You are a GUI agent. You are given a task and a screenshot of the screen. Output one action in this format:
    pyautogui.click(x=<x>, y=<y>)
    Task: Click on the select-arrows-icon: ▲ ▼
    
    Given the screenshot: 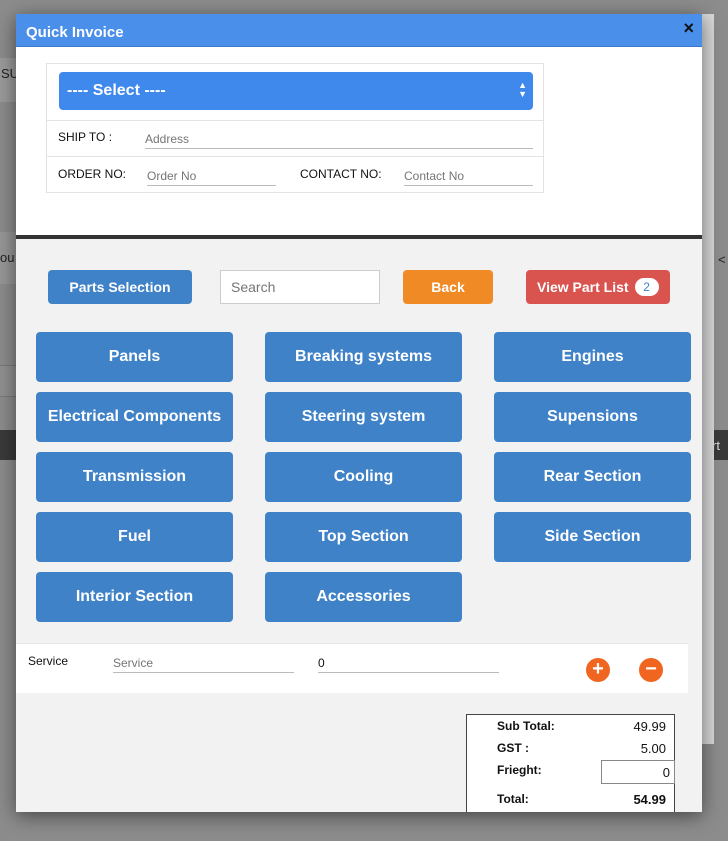 What is the action you would take?
    pyautogui.click(x=522, y=89)
    